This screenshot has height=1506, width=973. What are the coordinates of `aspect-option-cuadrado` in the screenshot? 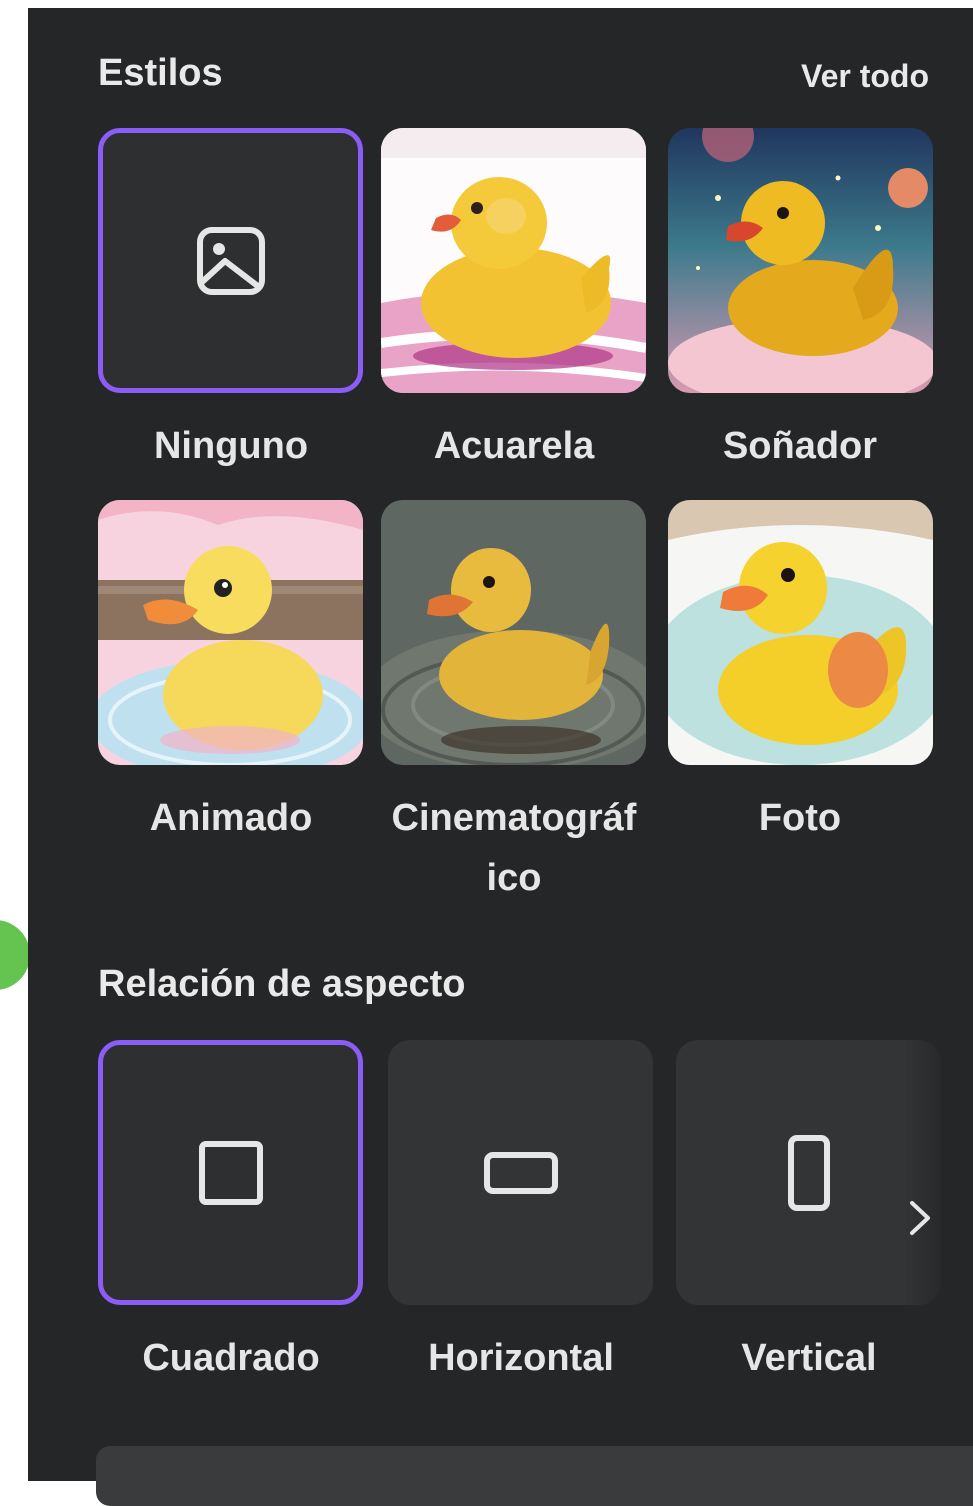 It's located at (230, 1172).